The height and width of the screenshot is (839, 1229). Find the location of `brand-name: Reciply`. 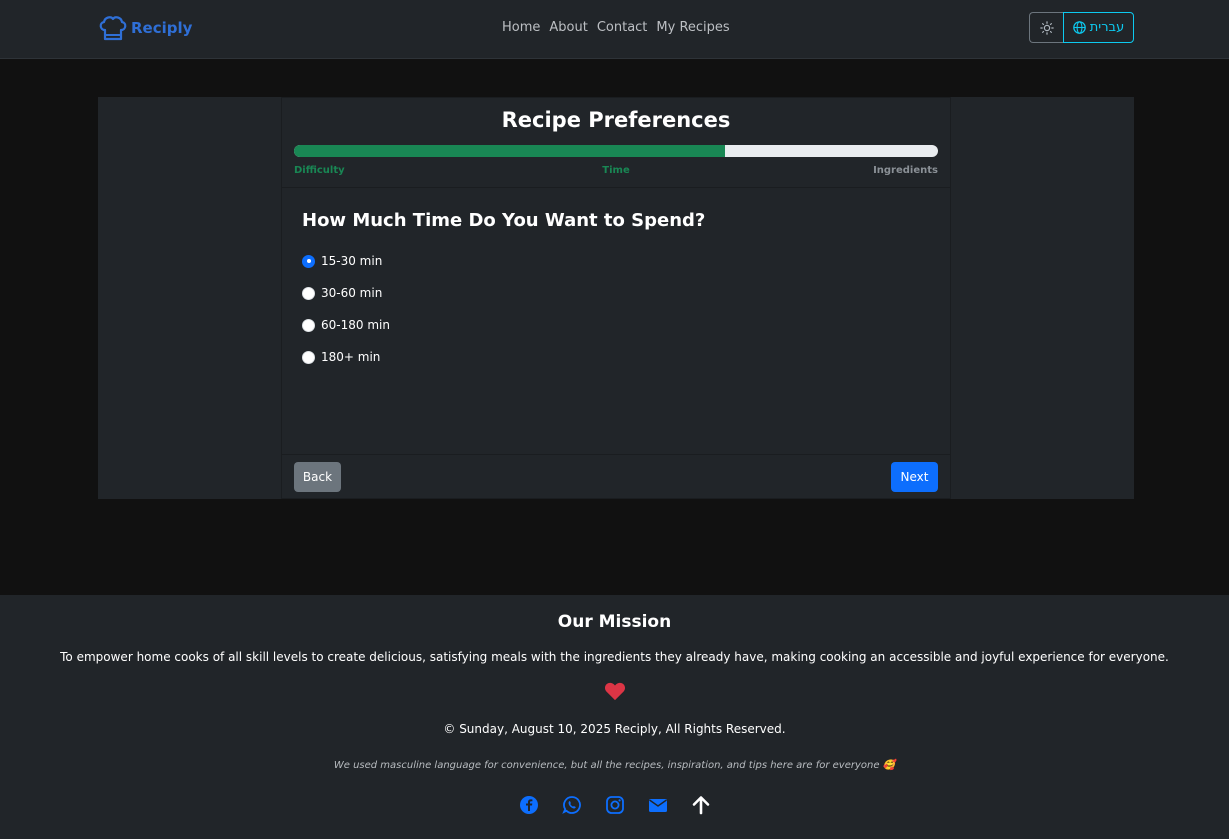

brand-name: Reciply is located at coordinates (162, 28).